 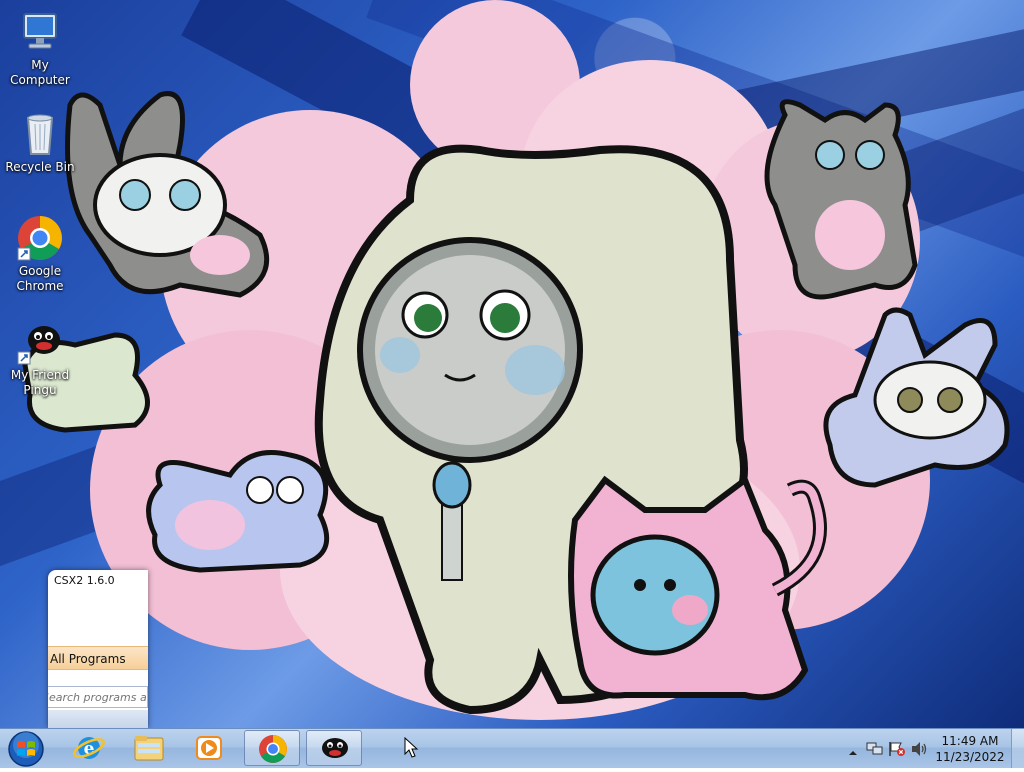 I want to click on tray-action-center-button, so click(x=897, y=751).